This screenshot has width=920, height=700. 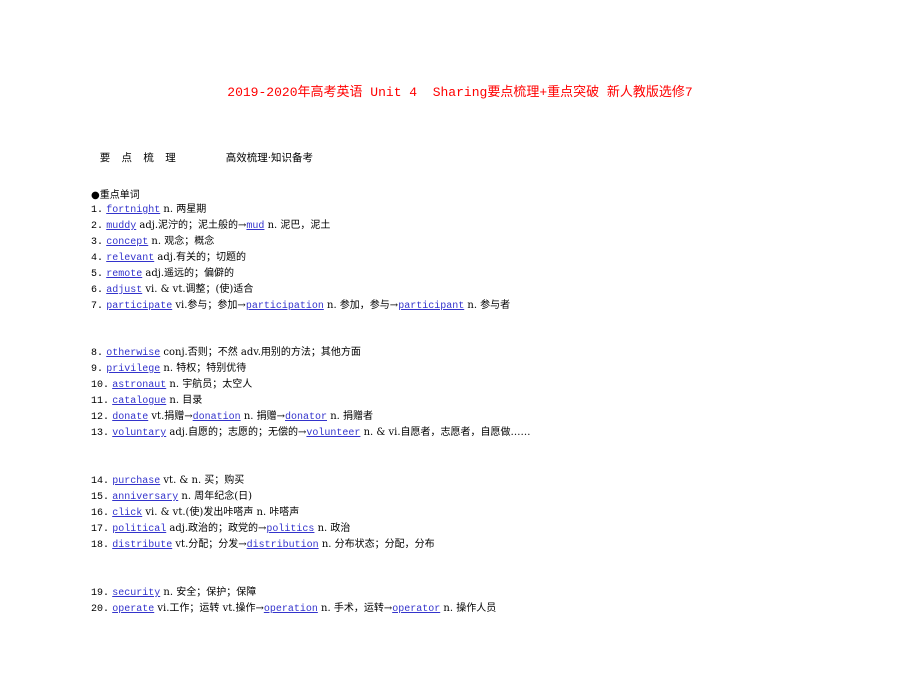 I want to click on vocab-item: 5. remote adj.遥远的；偏僻的, so click(x=300, y=274).